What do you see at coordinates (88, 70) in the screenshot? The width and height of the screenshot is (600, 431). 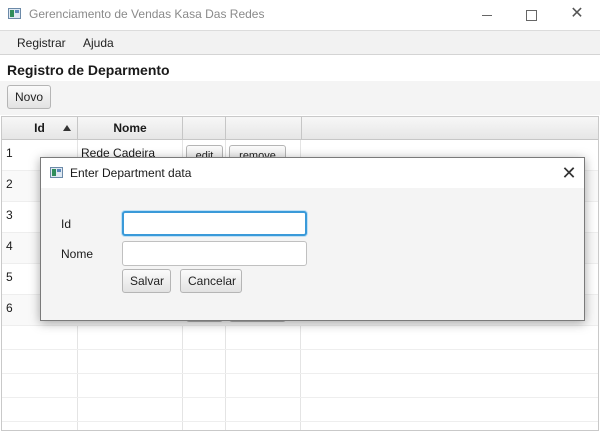 I see `page-title: Registro de Deparmento` at bounding box center [88, 70].